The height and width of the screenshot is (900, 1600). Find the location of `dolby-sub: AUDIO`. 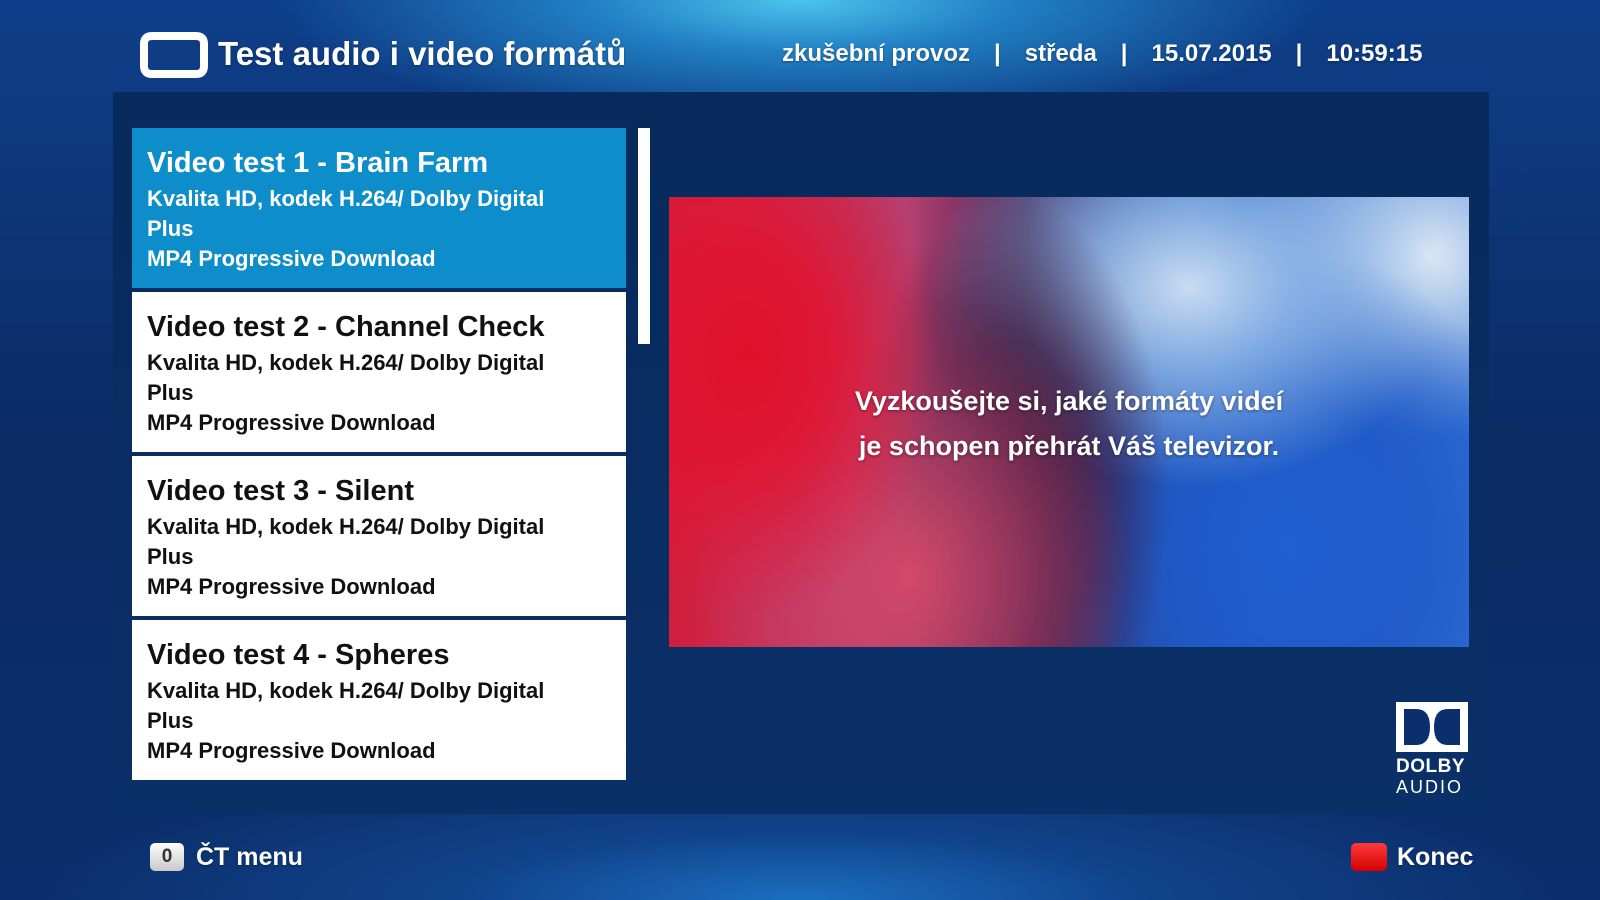

dolby-sub: AUDIO is located at coordinates (1430, 787).